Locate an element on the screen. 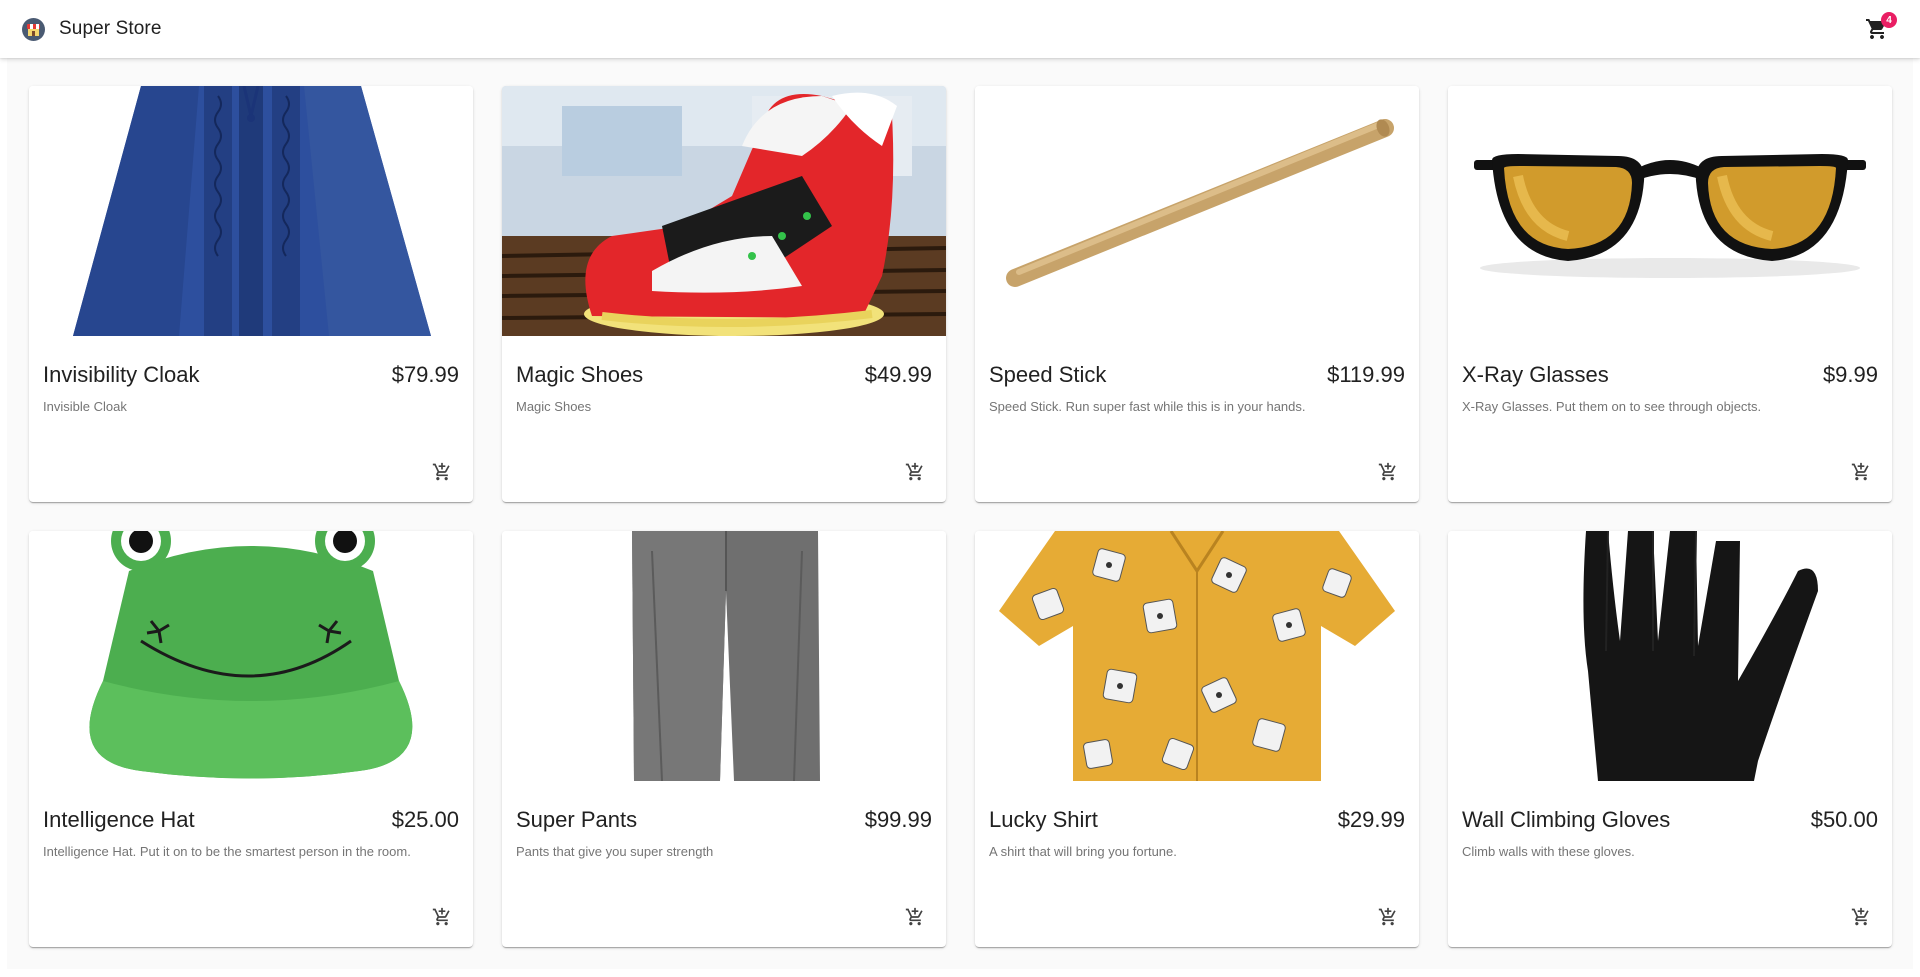 The image size is (1920, 977). product-name: Speed Stick is located at coordinates (1047, 375).